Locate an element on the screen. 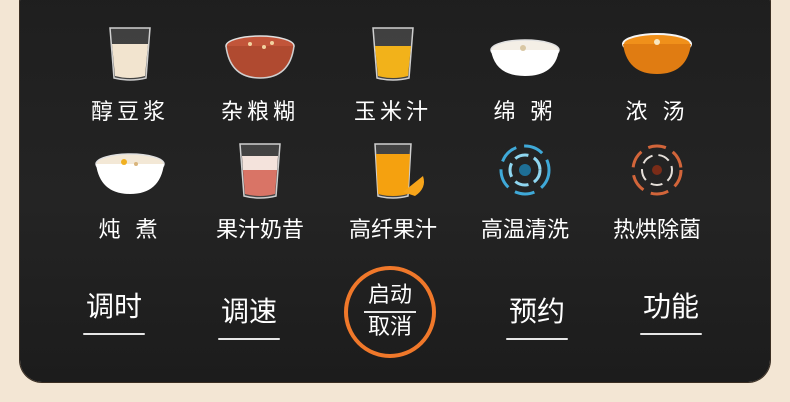 The width and height of the screenshot is (790, 402). orange-juice-glass-icon is located at coordinates (399, 171).